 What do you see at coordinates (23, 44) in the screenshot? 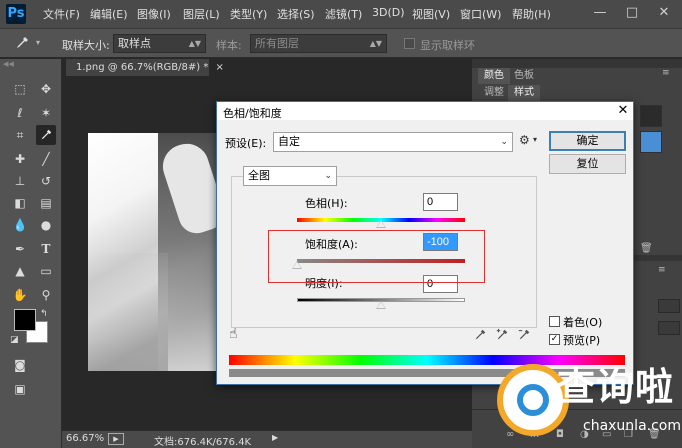
I see `eyedropper-tool-preset-icon` at bounding box center [23, 44].